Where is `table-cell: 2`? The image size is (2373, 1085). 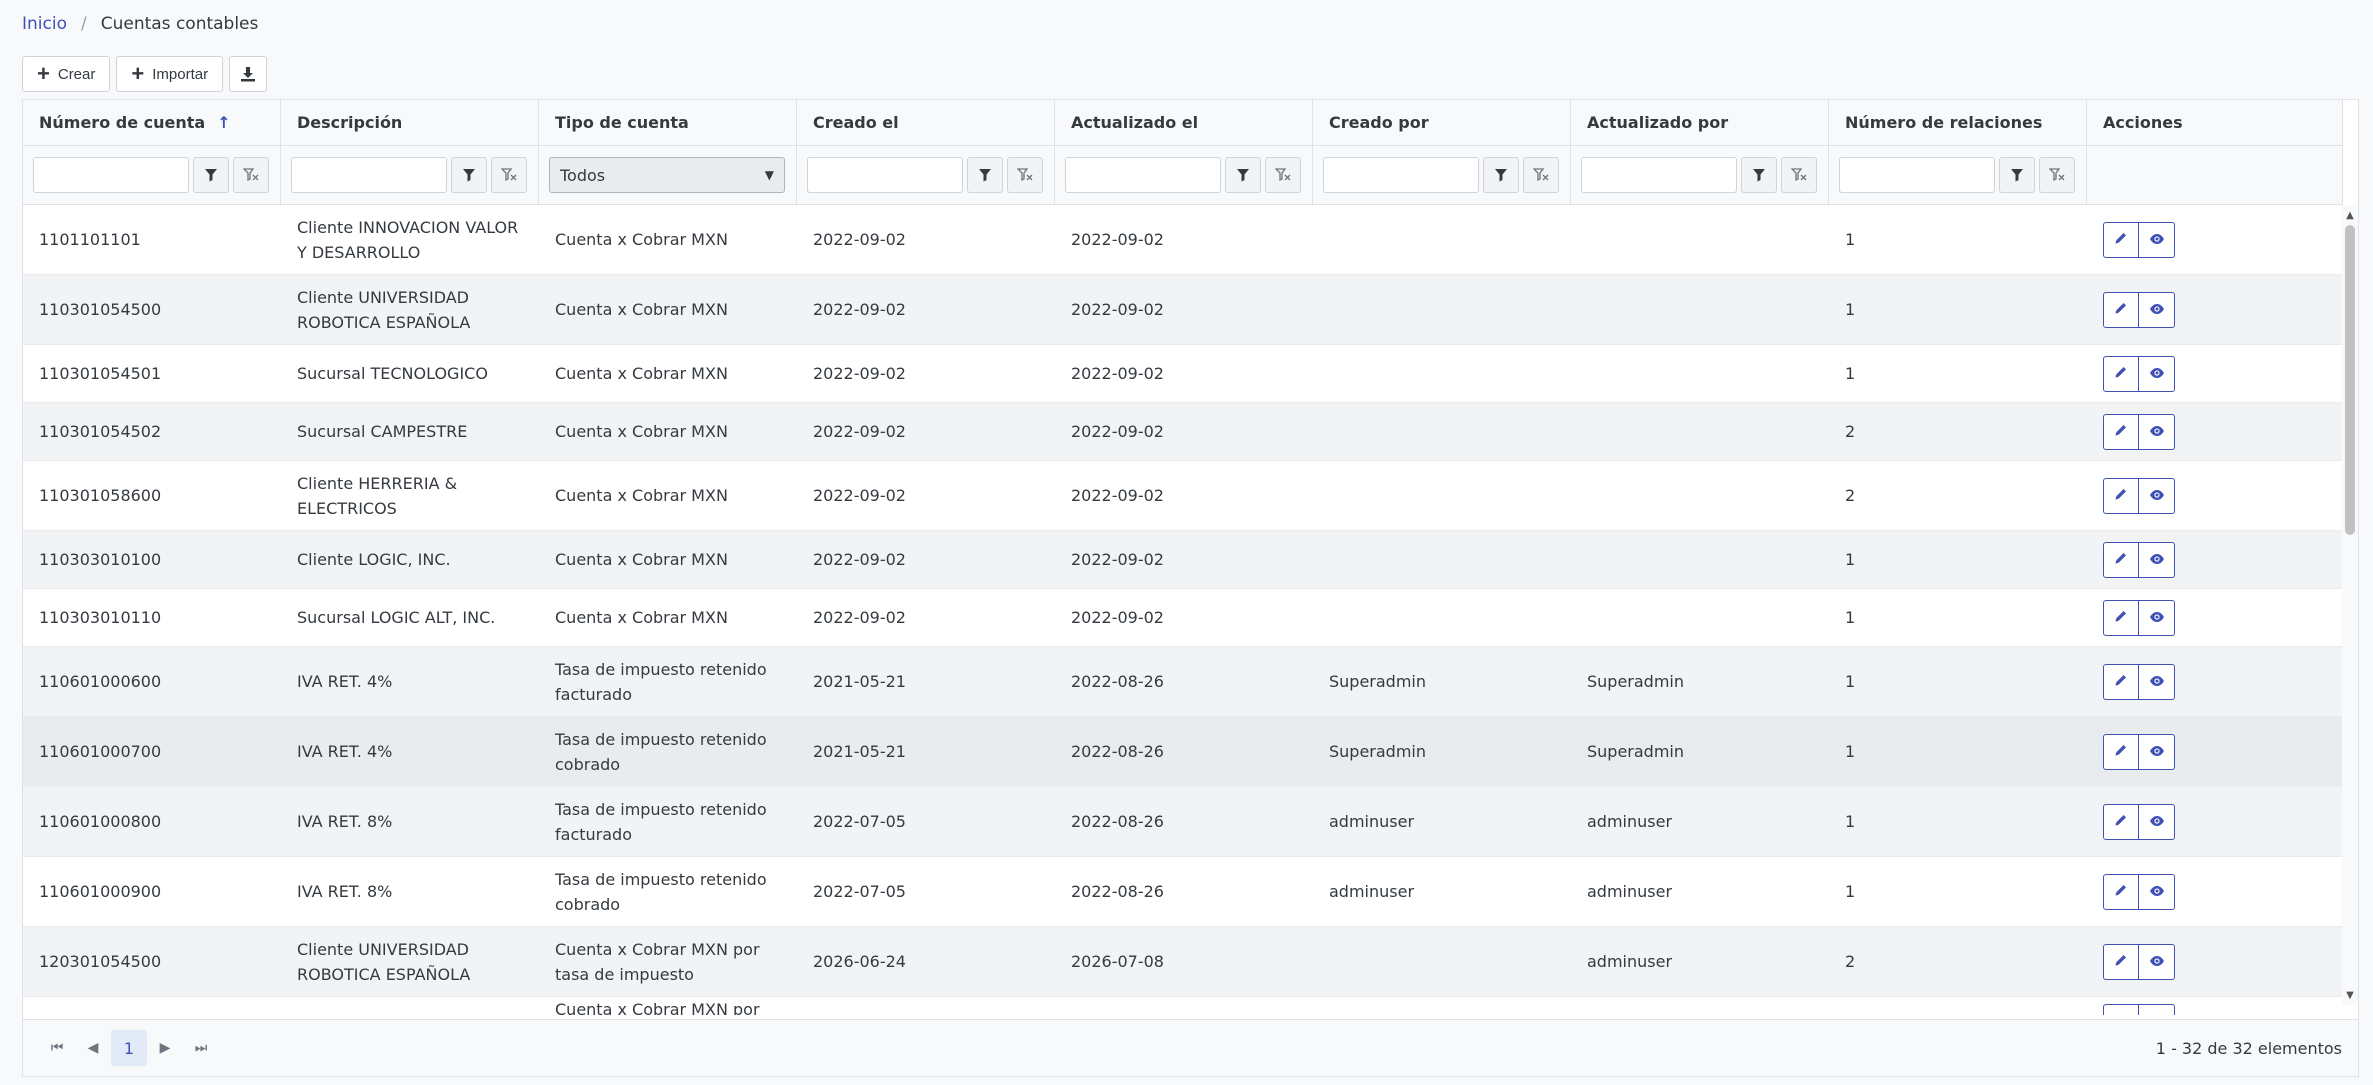 table-cell: 2 is located at coordinates (1850, 495).